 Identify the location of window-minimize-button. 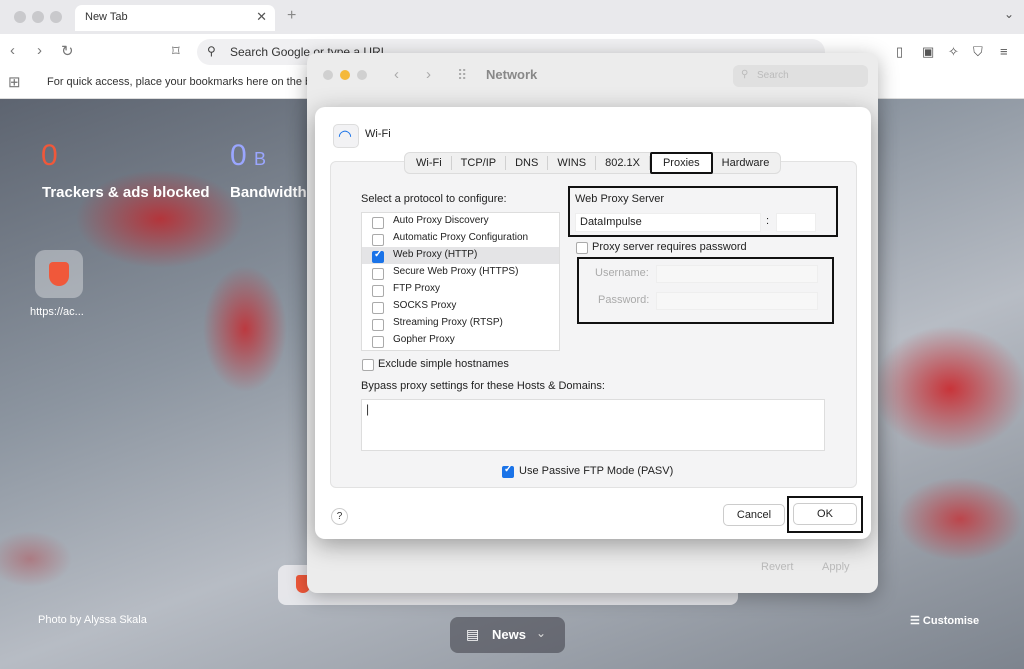
(38, 17).